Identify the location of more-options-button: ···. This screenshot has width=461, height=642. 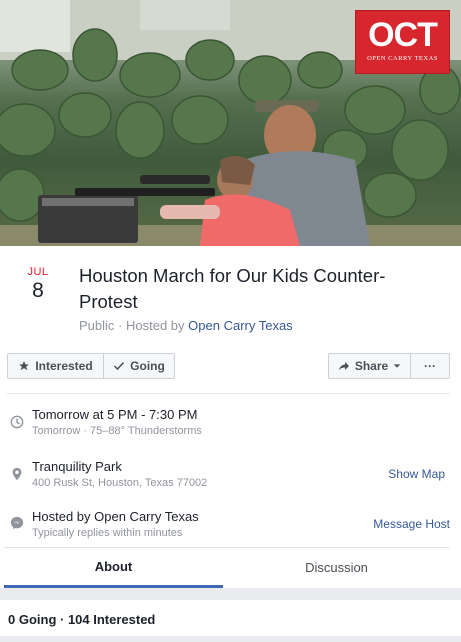
(430, 366).